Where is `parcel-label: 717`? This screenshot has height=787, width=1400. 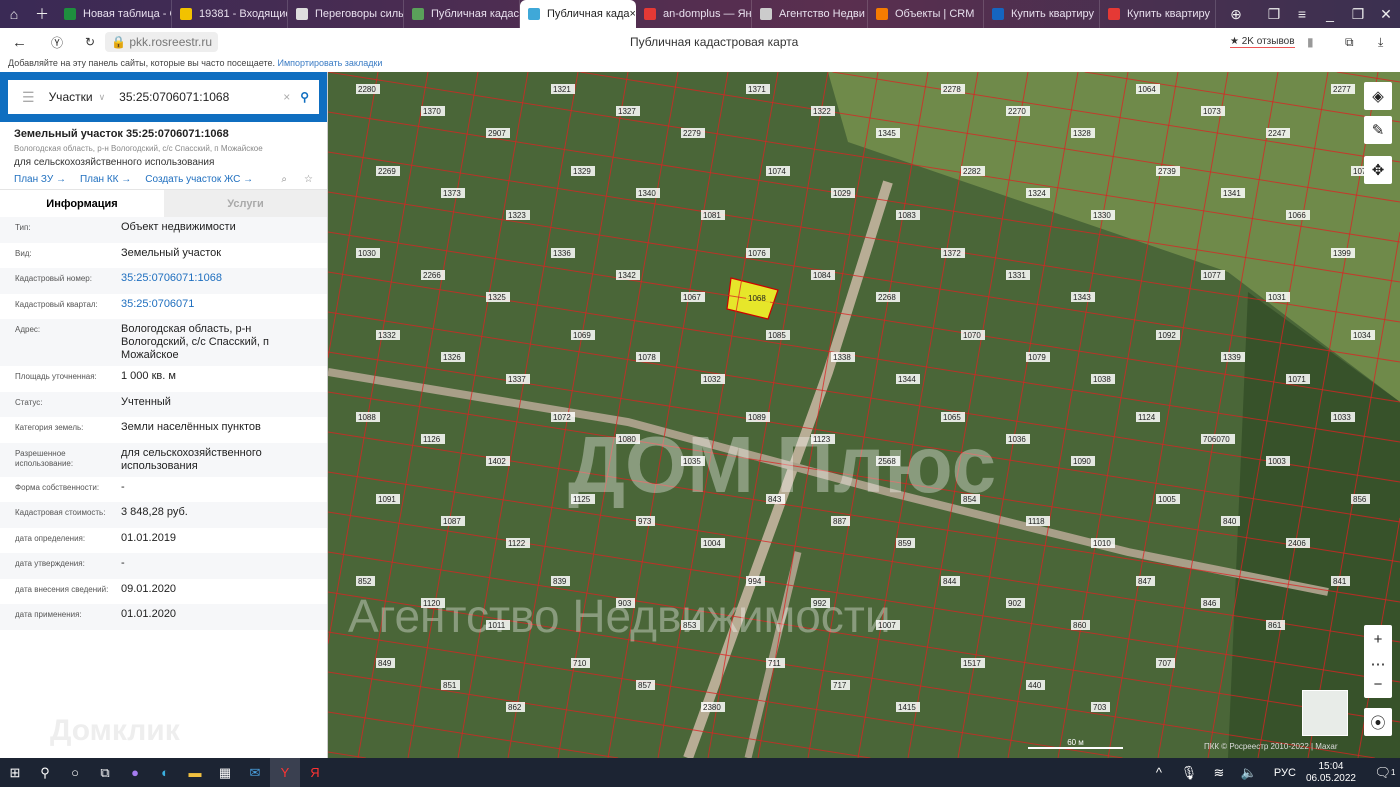
parcel-label: 717 is located at coordinates (840, 685).